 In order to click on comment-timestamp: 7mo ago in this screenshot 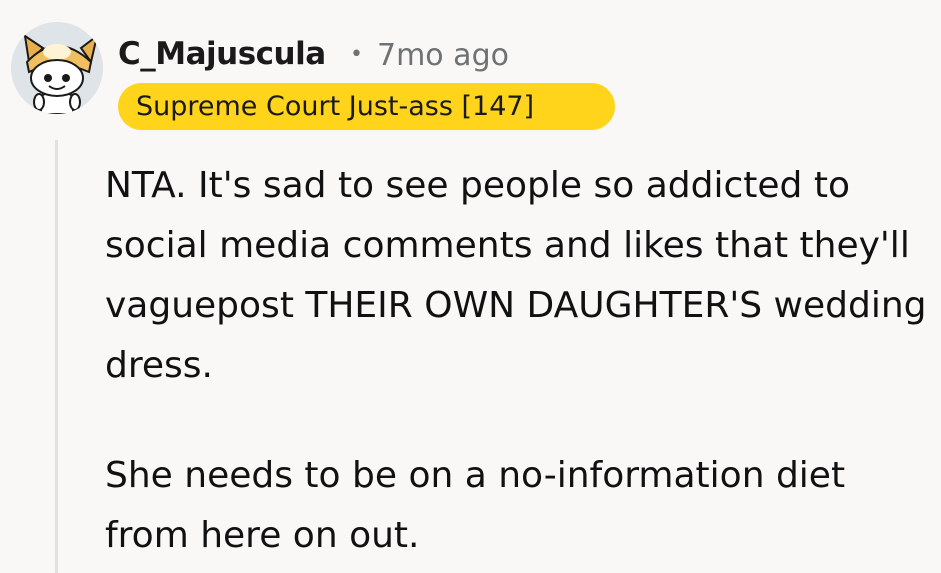, I will do `click(443, 55)`.